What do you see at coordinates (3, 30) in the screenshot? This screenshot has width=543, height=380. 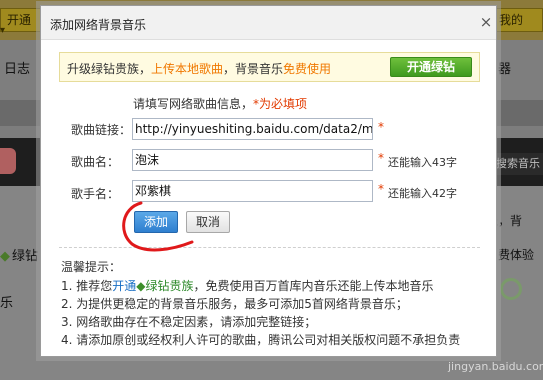 I see `background-caret-icon: ▾` at bounding box center [3, 30].